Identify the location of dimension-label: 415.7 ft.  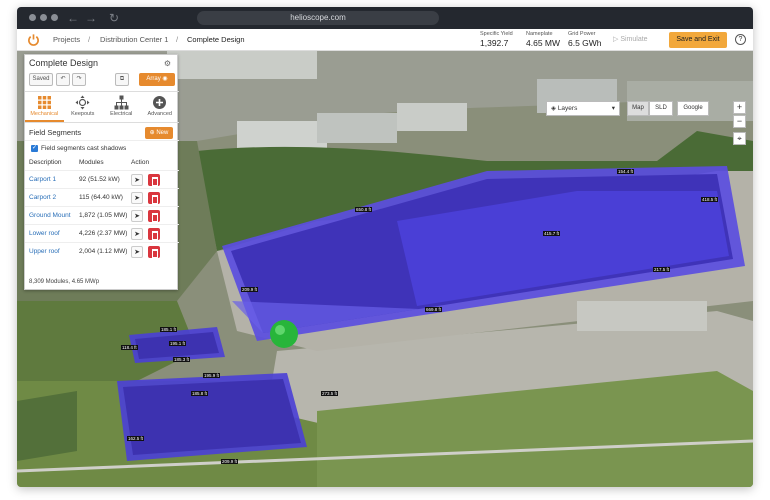
(552, 233).